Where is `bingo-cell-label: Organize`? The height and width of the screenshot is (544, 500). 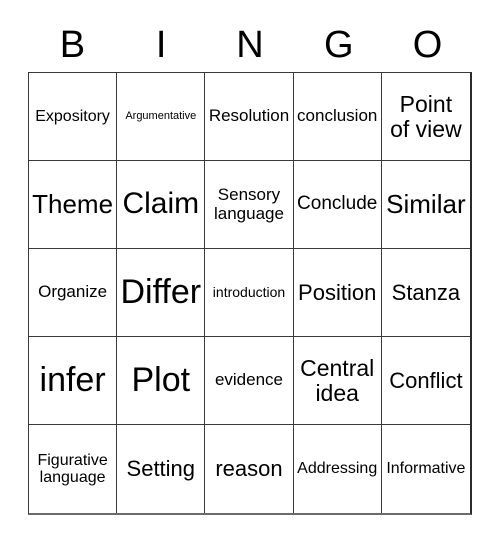 bingo-cell-label: Organize is located at coordinates (73, 292).